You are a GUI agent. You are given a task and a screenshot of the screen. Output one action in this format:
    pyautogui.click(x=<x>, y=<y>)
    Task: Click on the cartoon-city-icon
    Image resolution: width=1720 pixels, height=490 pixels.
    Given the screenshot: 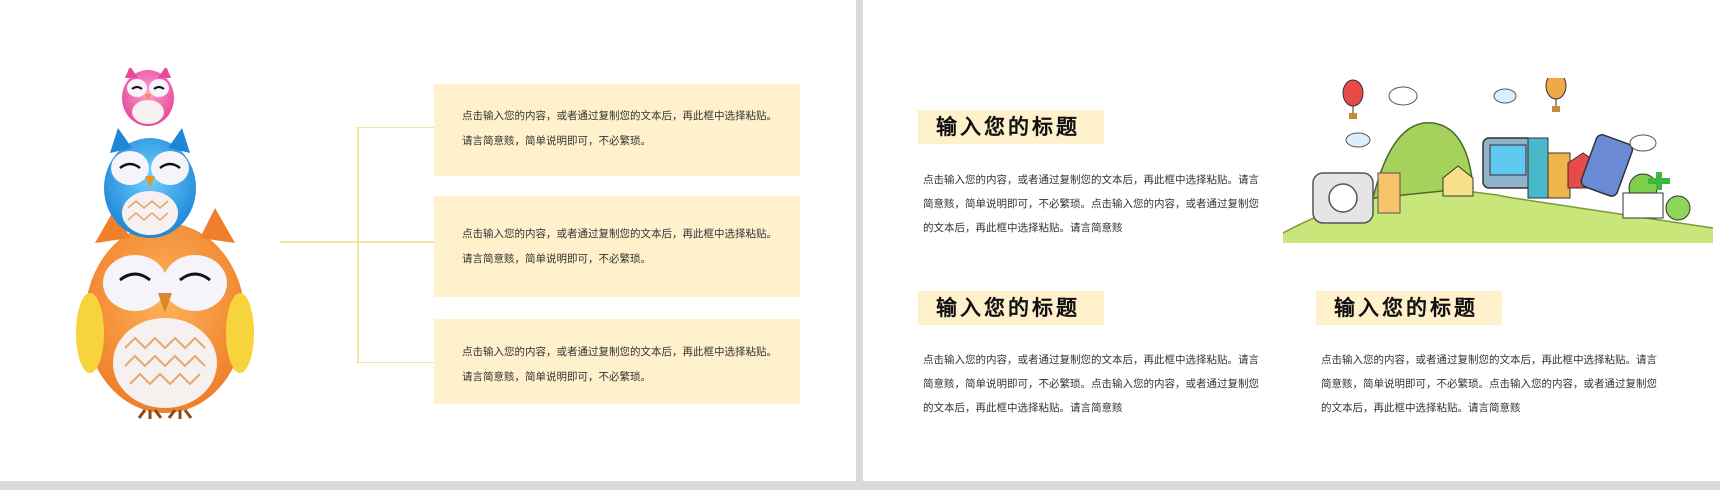 What is the action you would take?
    pyautogui.click(x=1498, y=160)
    